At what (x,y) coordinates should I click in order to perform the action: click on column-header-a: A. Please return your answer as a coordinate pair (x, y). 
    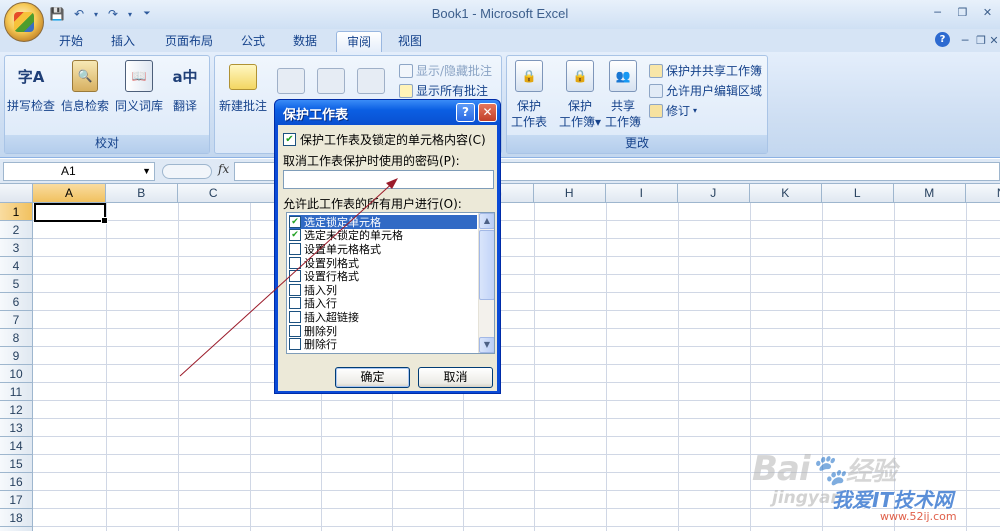
    Looking at the image, I should click on (69, 193).